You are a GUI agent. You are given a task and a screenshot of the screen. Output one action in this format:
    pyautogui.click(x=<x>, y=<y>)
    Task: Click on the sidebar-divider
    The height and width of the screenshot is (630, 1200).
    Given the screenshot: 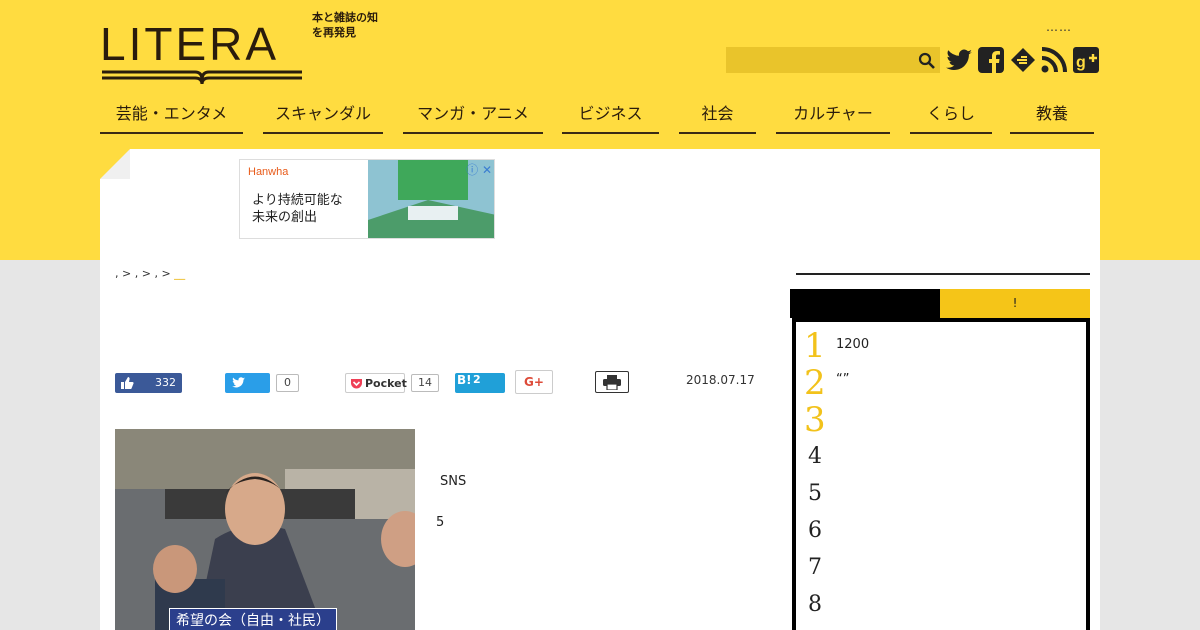 What is the action you would take?
    pyautogui.click(x=943, y=274)
    